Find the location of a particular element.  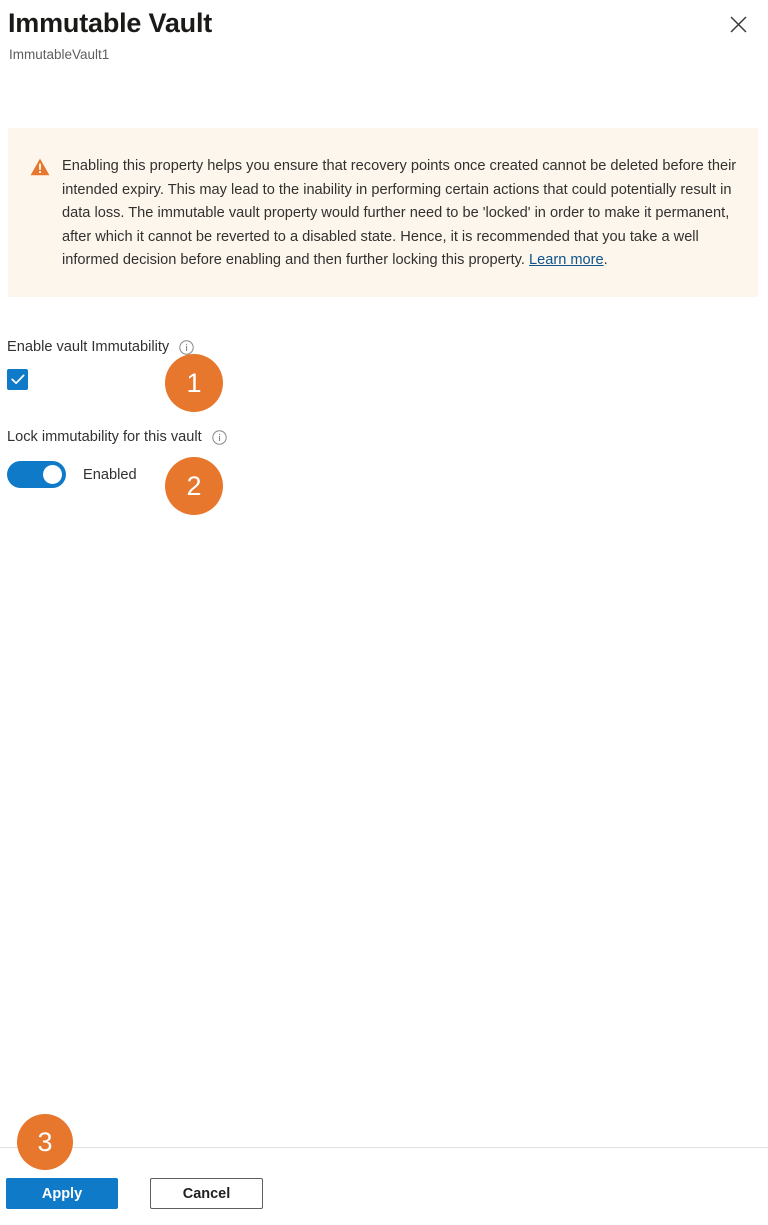

cancel-button: Cancel is located at coordinates (206, 1193).